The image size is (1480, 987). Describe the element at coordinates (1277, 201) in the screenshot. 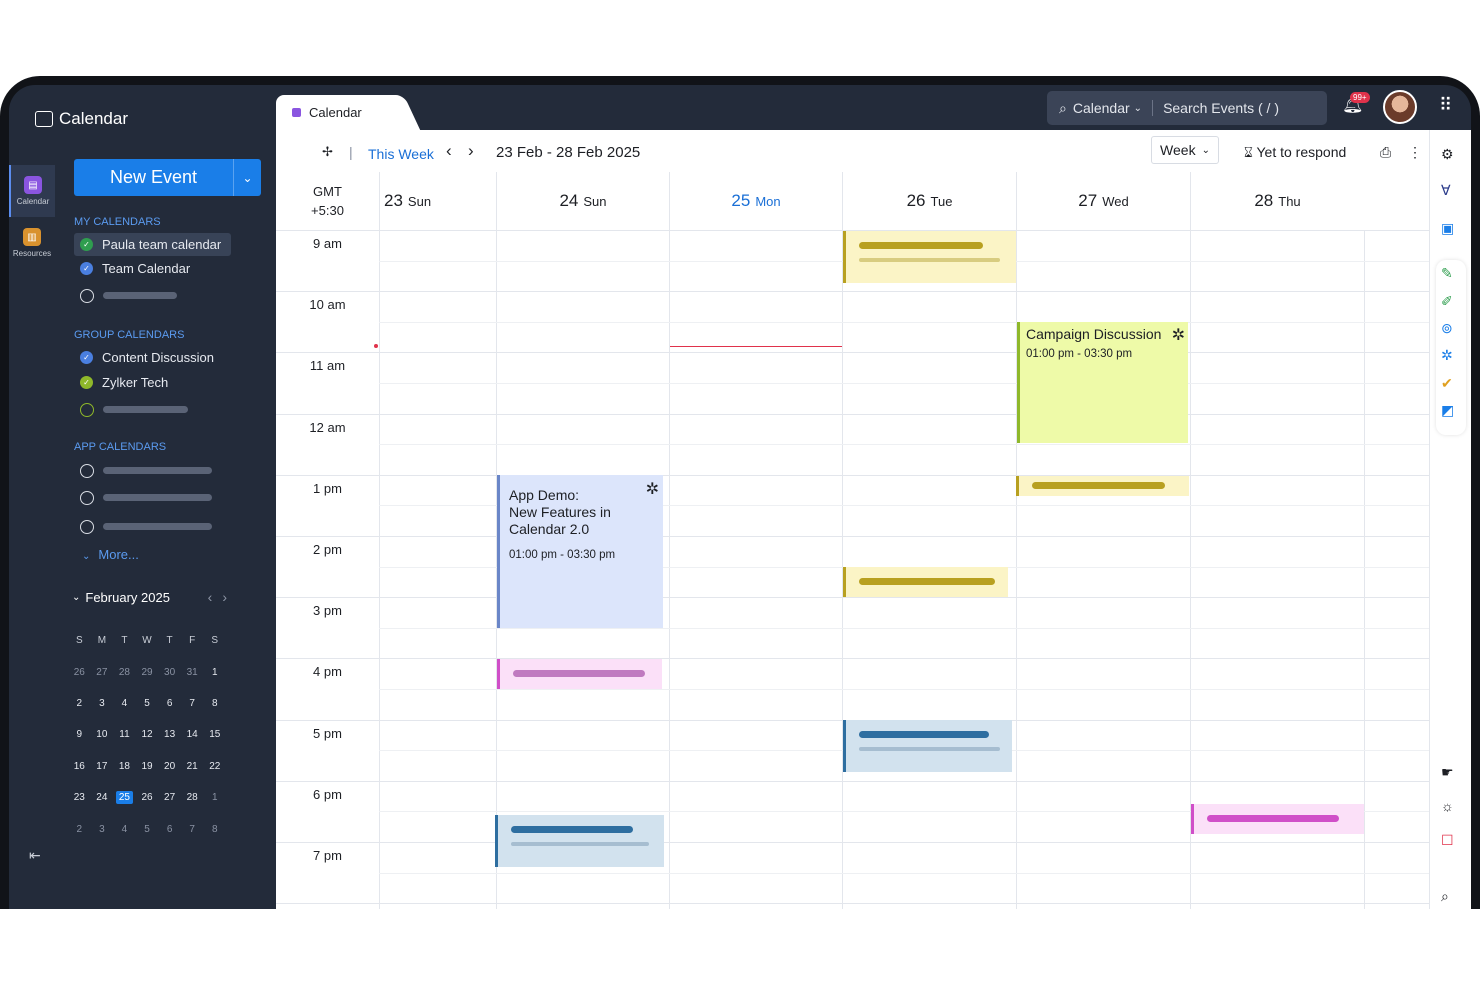

I see `day-header: 28 Thu` at that location.